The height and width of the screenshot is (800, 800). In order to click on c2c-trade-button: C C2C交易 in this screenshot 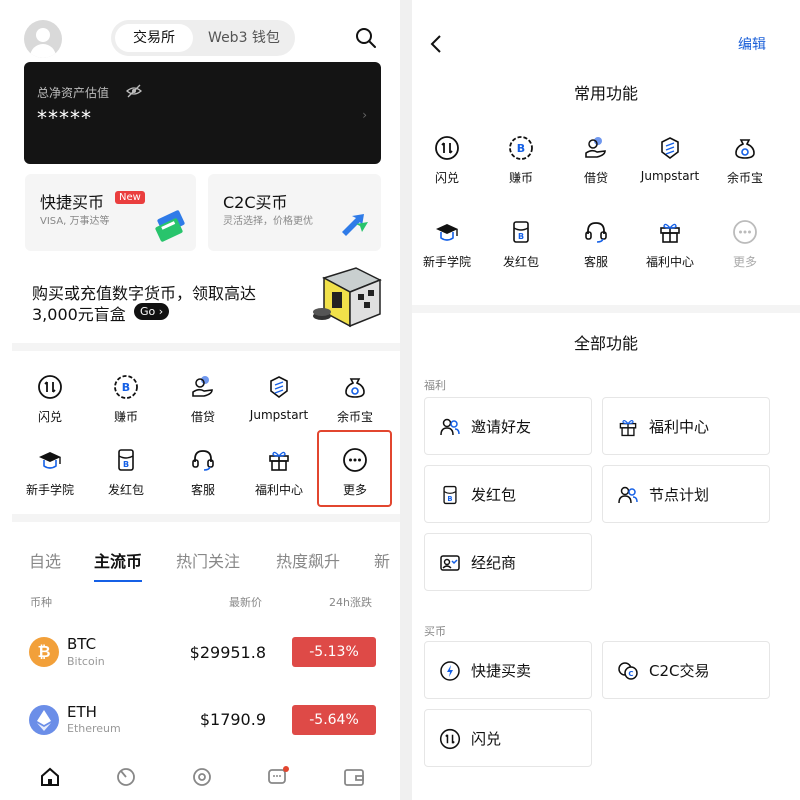, I will do `click(686, 670)`.